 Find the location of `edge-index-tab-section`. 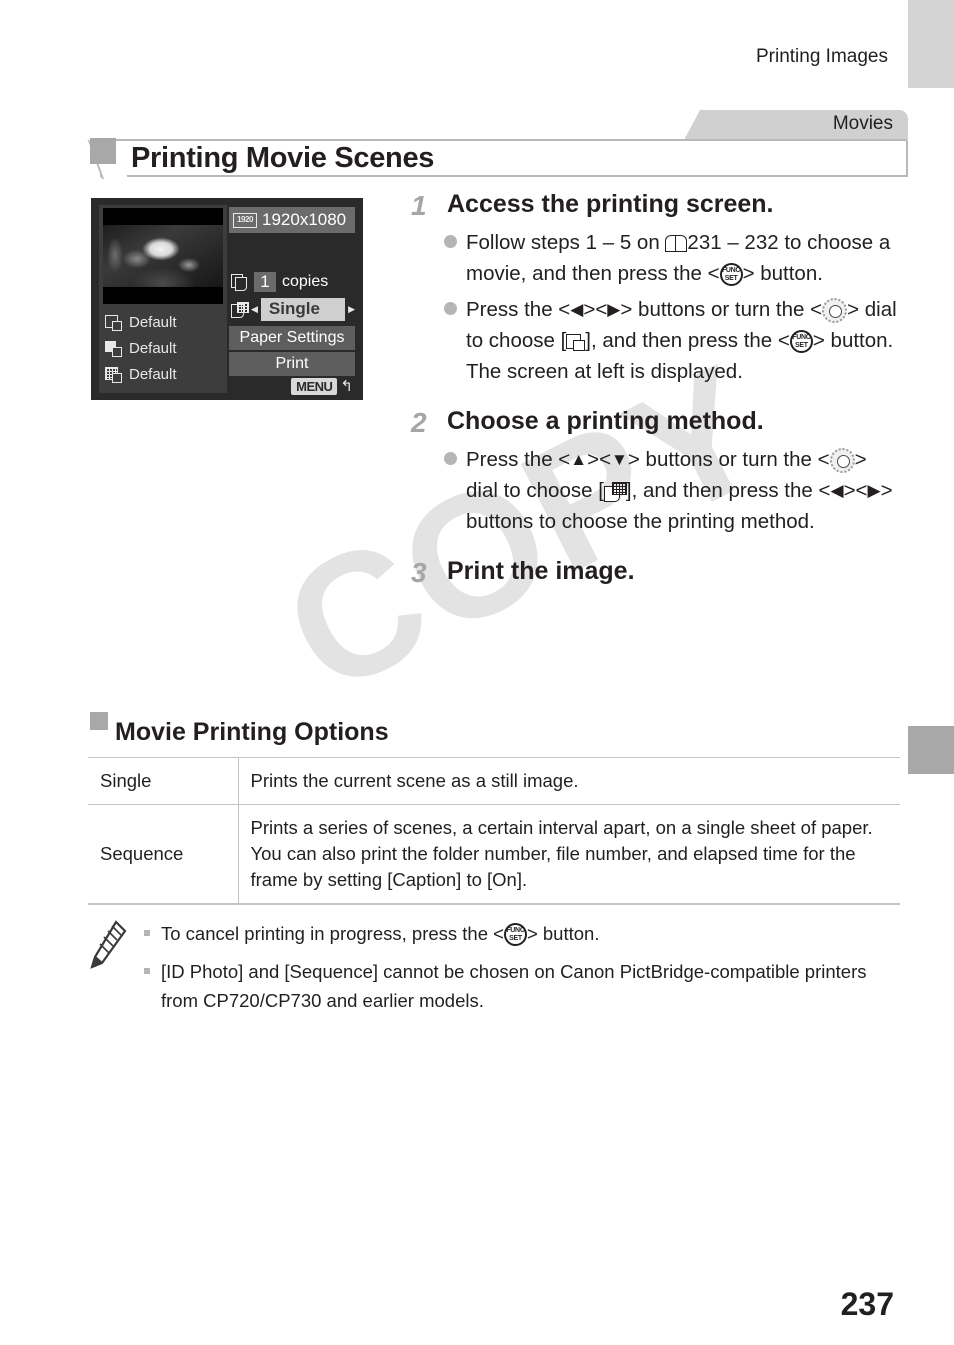

edge-index-tab-section is located at coordinates (931, 750).